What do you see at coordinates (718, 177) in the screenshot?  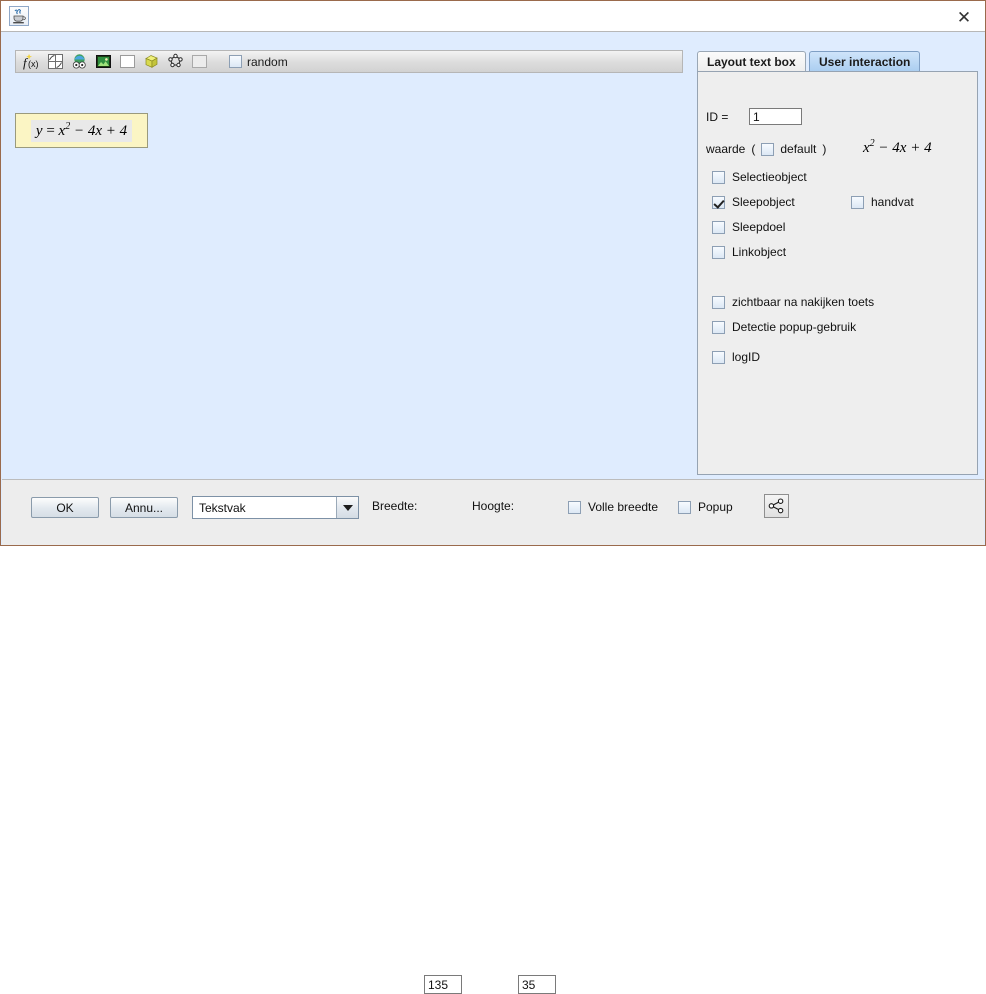 I see `selectieobject-checkbox-box` at bounding box center [718, 177].